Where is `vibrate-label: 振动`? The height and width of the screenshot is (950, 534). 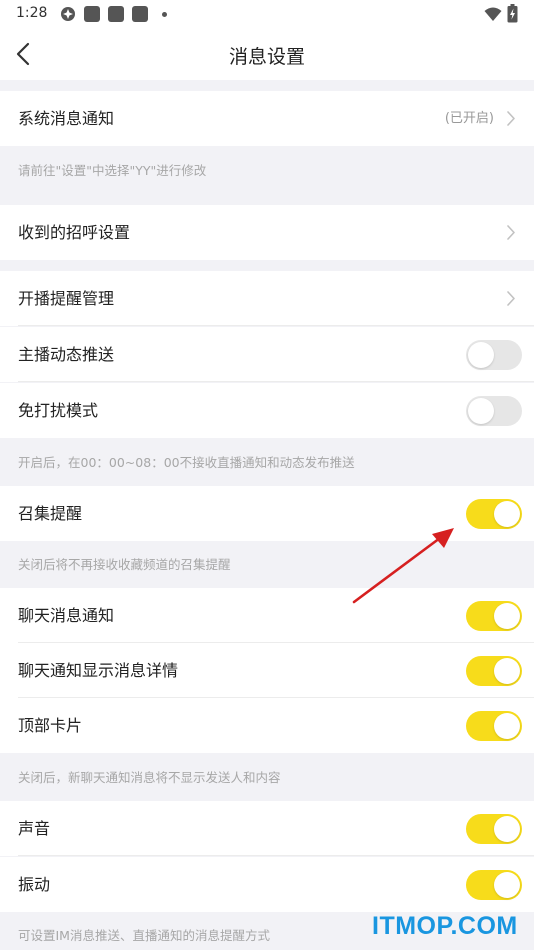 vibrate-label: 振动 is located at coordinates (34, 884).